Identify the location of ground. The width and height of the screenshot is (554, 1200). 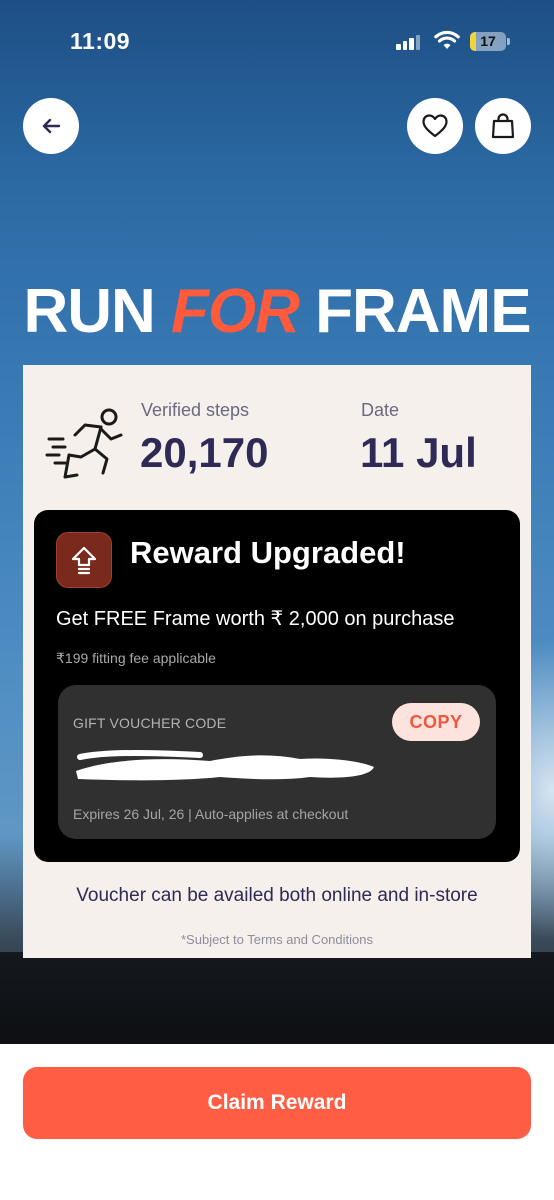
(277, 998).